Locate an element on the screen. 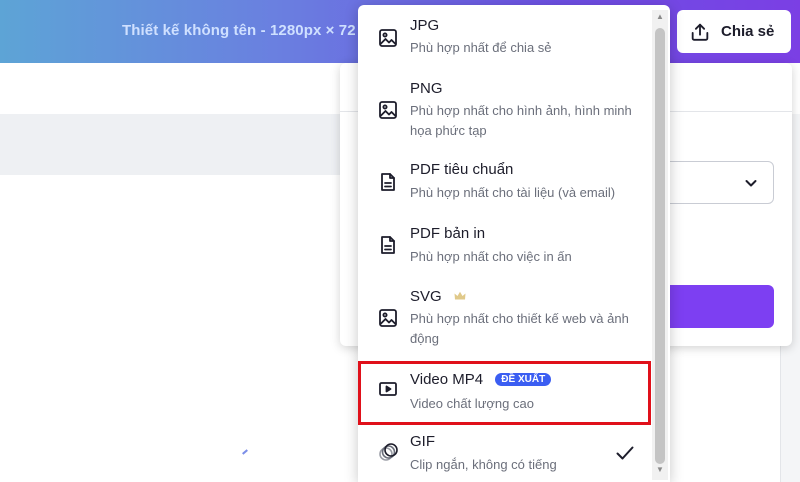 This screenshot has width=800, height=482. menu-item-name: PNG is located at coordinates (426, 88).